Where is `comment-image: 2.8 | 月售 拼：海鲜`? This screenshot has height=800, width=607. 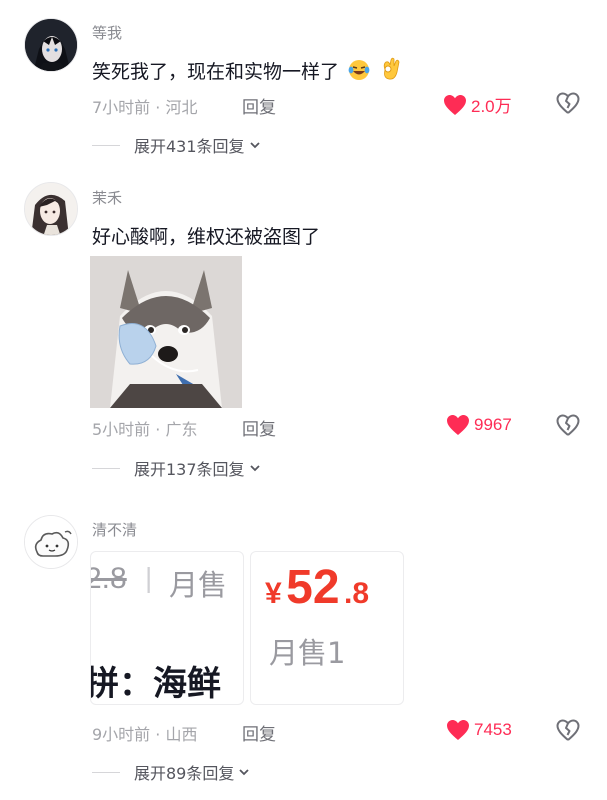
comment-image: 2.8 | 月售 拼：海鲜 is located at coordinates (167, 628).